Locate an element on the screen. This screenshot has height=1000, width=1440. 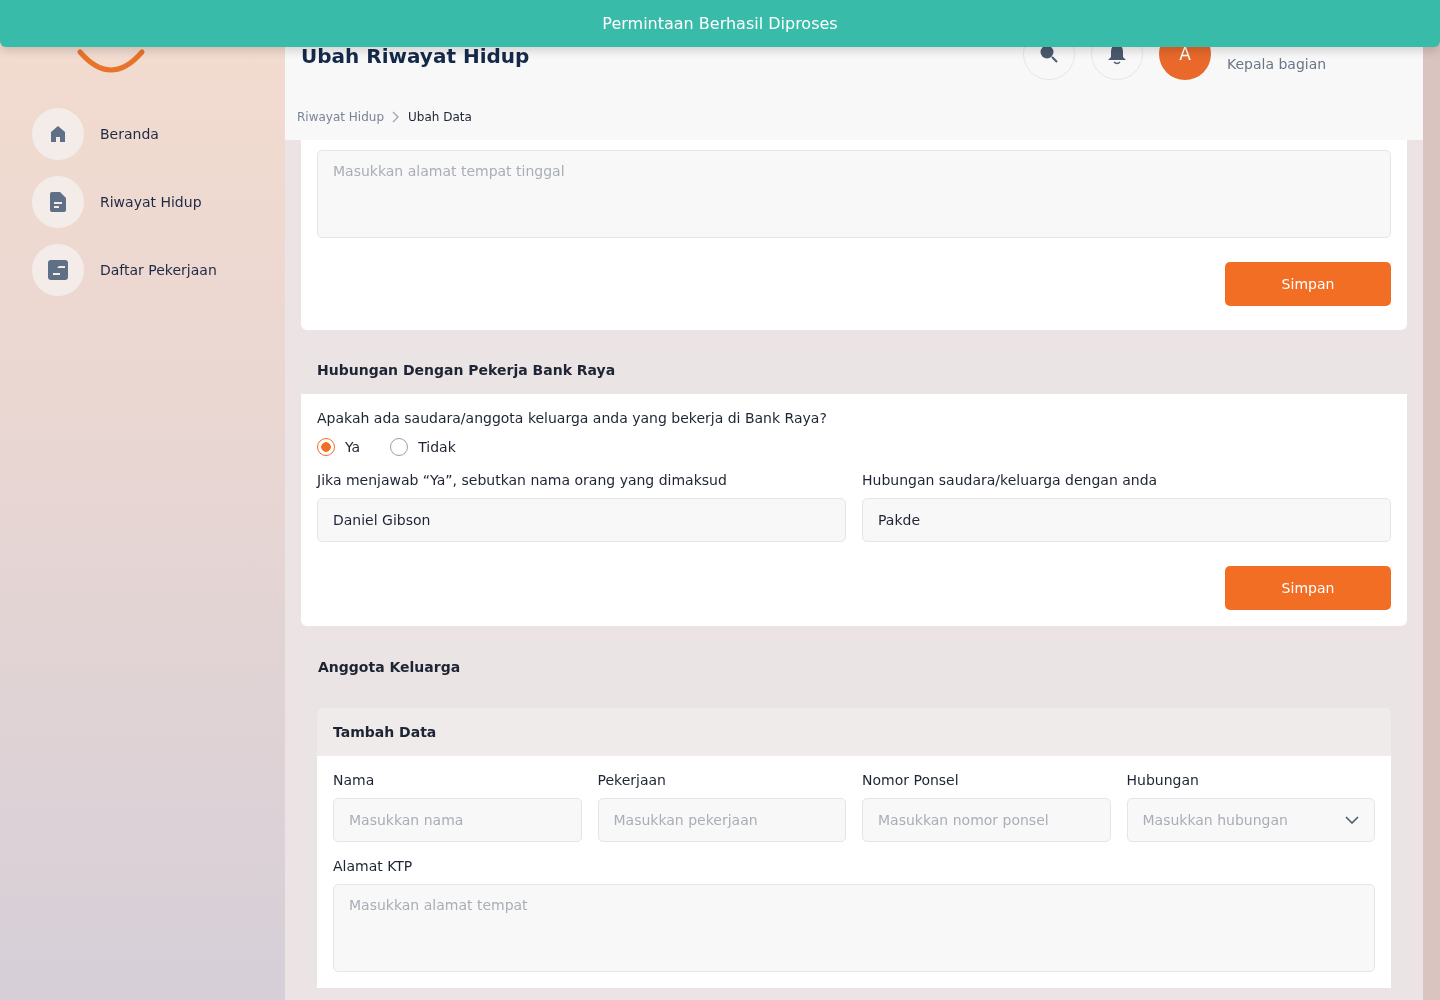
sidebar-item: Beranda is located at coordinates (158, 134).